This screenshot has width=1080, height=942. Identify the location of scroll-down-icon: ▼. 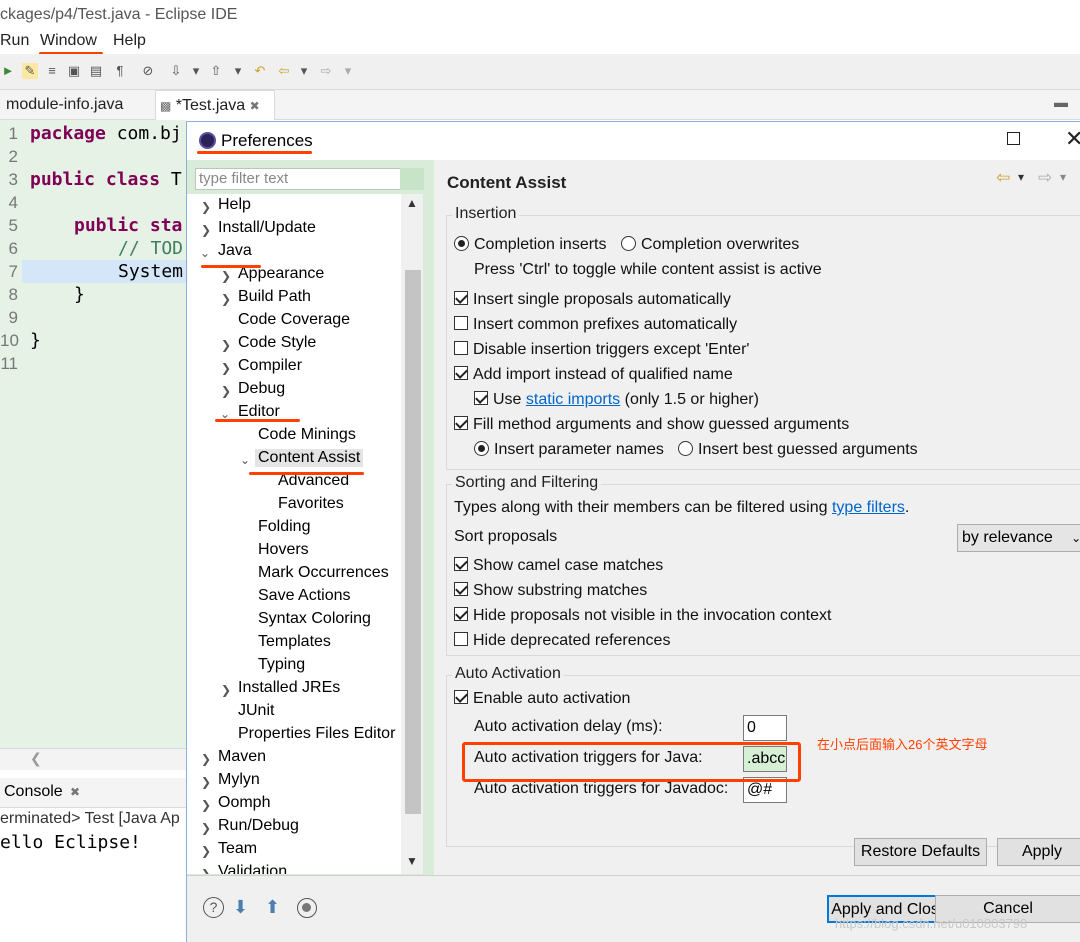
(412, 861).